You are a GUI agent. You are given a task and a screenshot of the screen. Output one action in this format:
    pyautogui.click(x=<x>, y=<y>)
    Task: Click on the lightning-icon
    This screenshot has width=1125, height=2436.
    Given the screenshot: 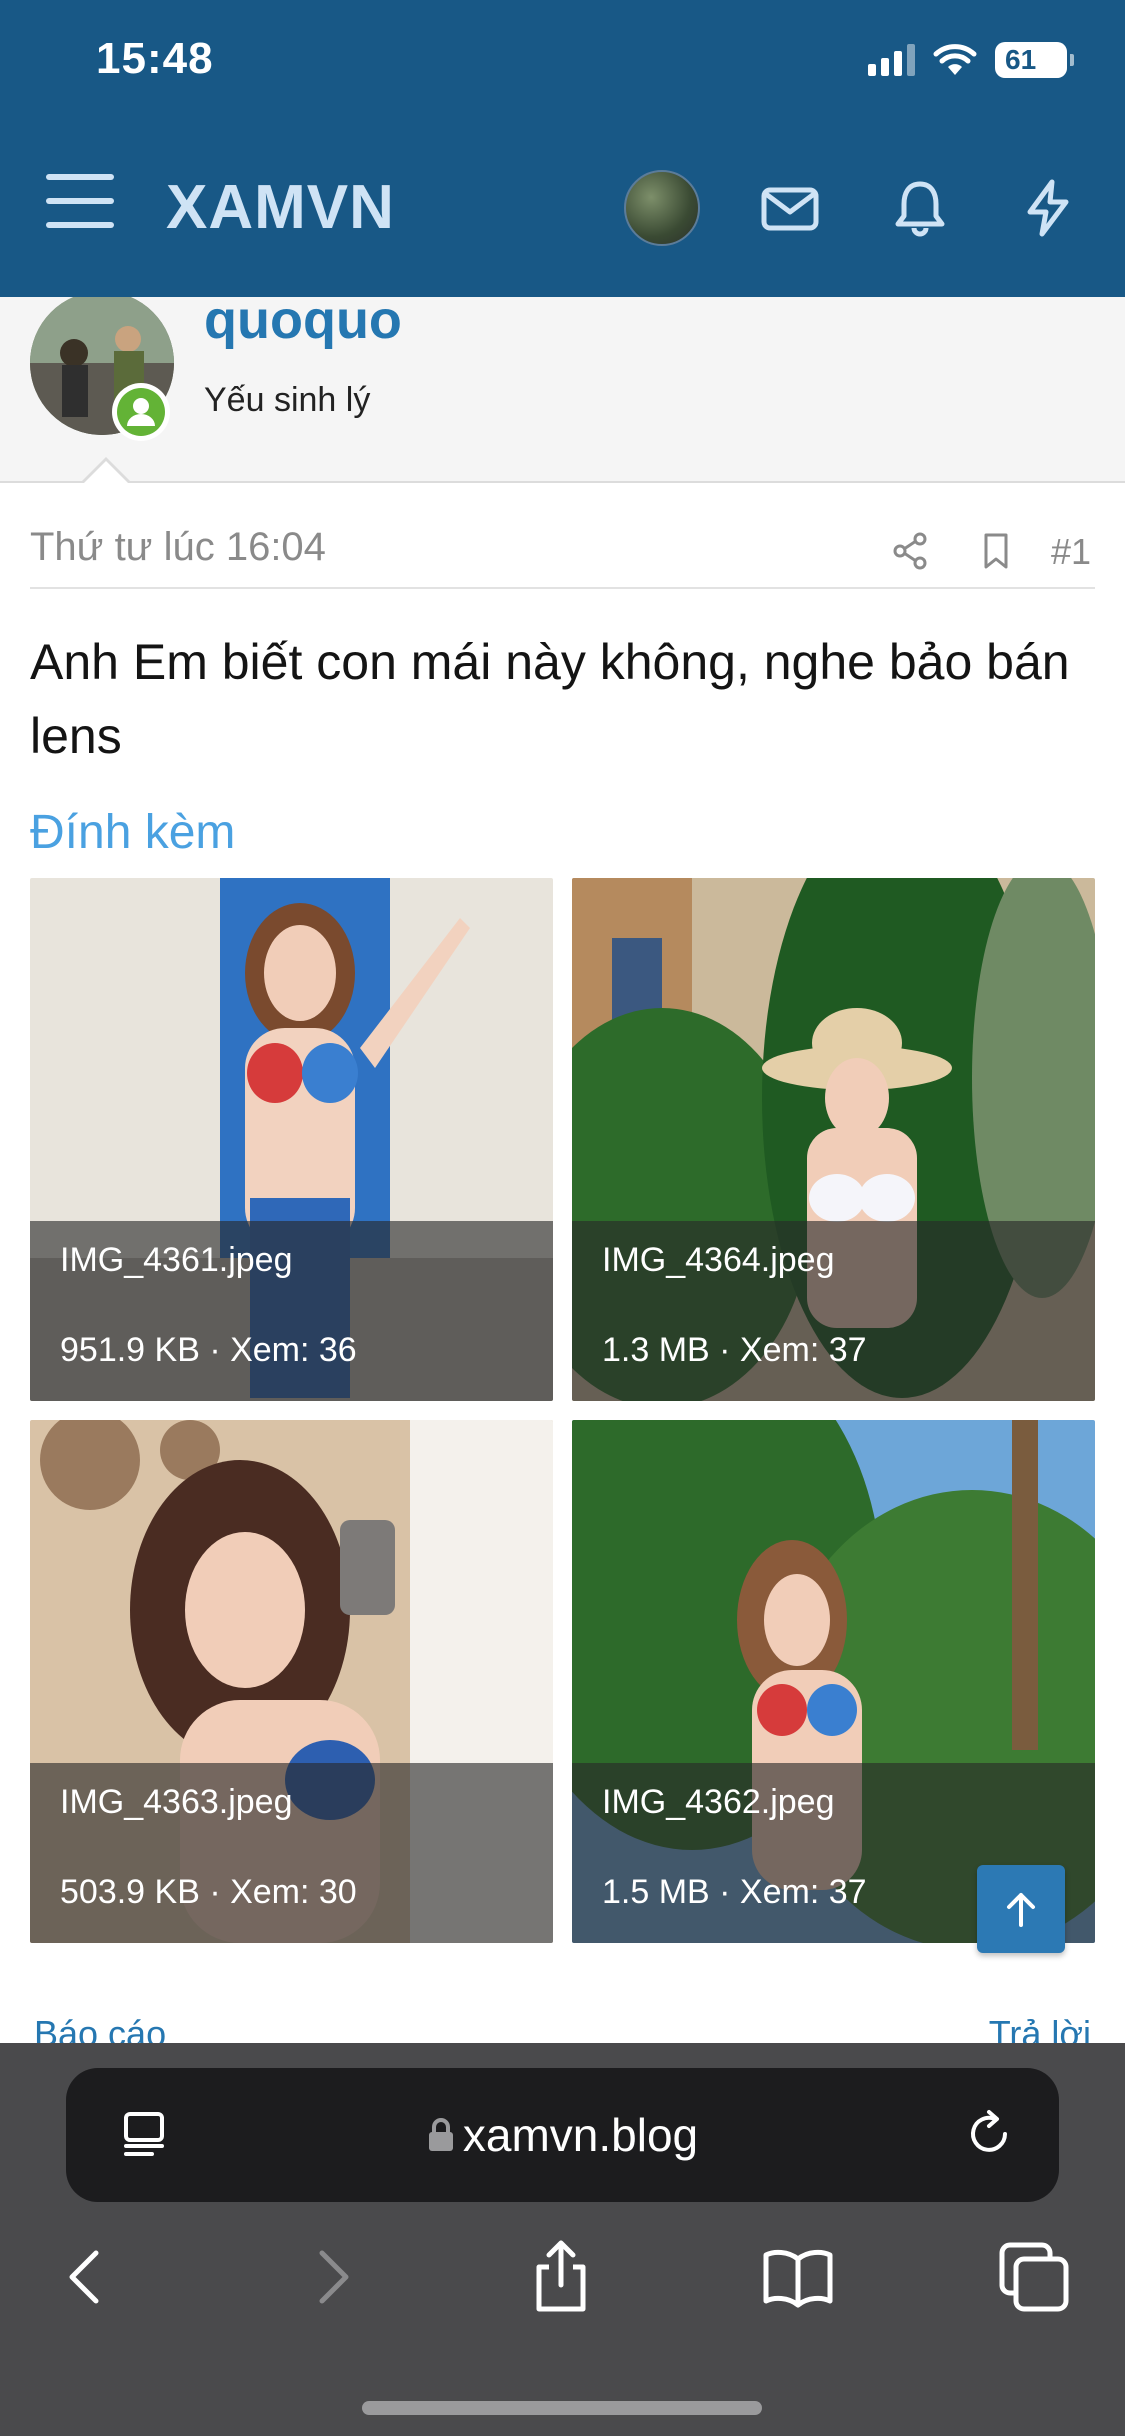 What is the action you would take?
    pyautogui.click(x=1048, y=208)
    